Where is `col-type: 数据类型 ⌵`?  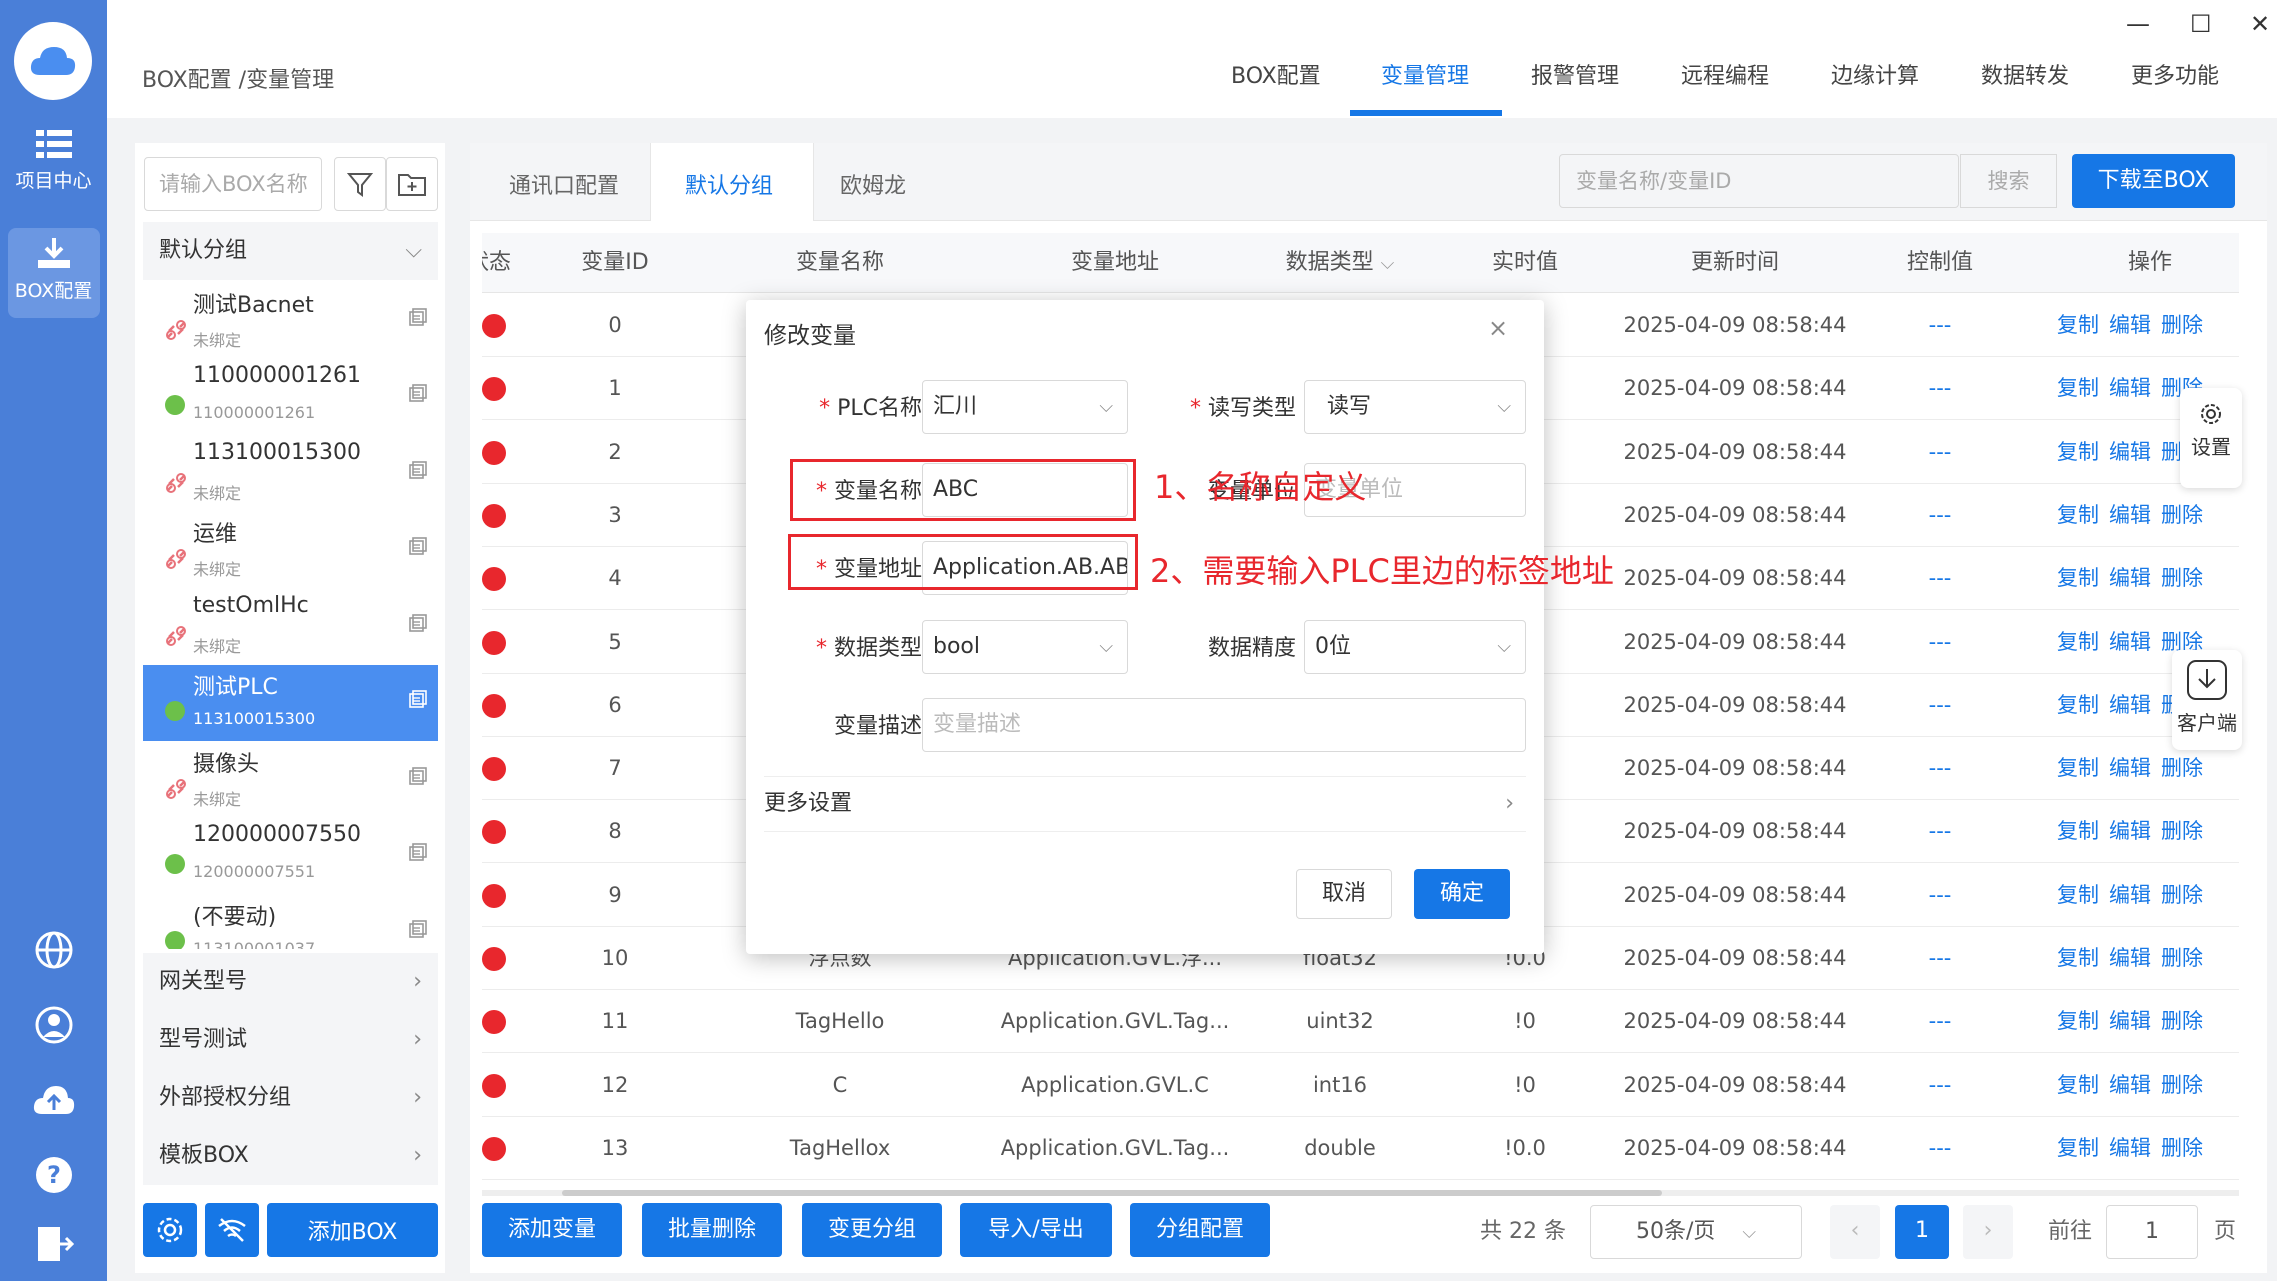 col-type: 数据类型 ⌵ is located at coordinates (1340, 263).